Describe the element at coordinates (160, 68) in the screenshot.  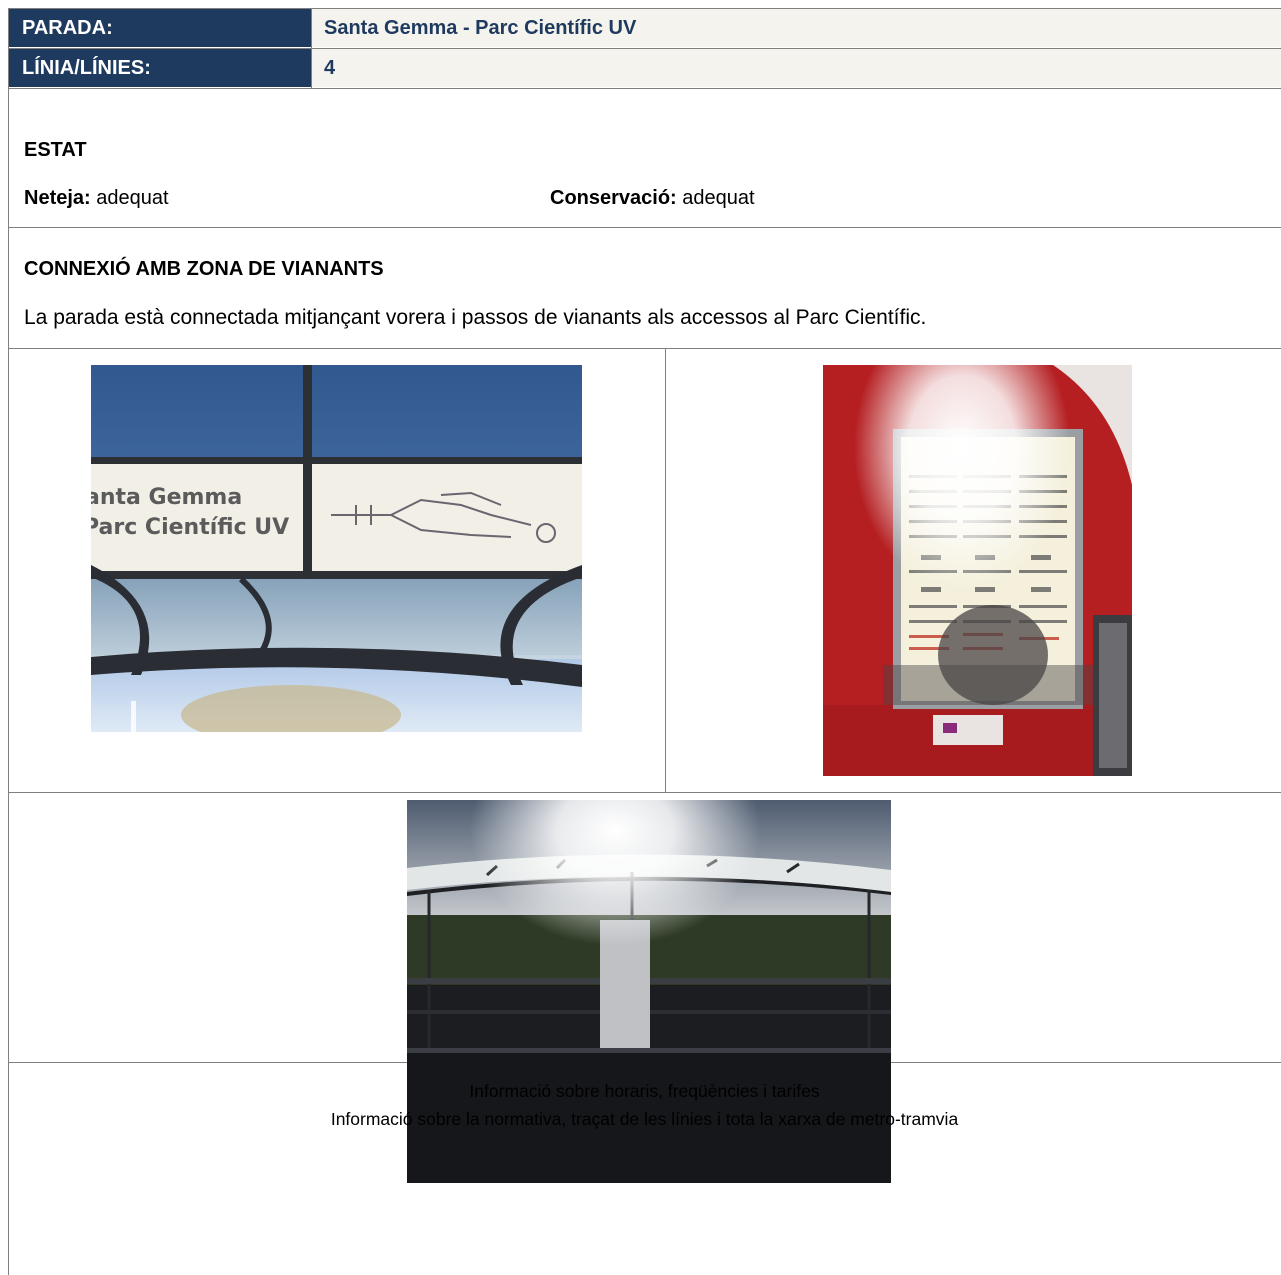
I see `linies-label: LÍNIA/LÍNIES:` at that location.